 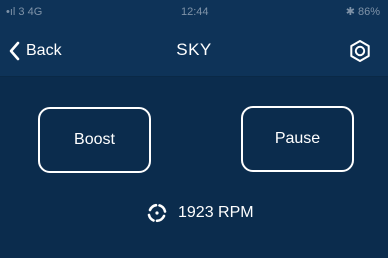 I want to click on page-title: SKY, so click(x=194, y=49).